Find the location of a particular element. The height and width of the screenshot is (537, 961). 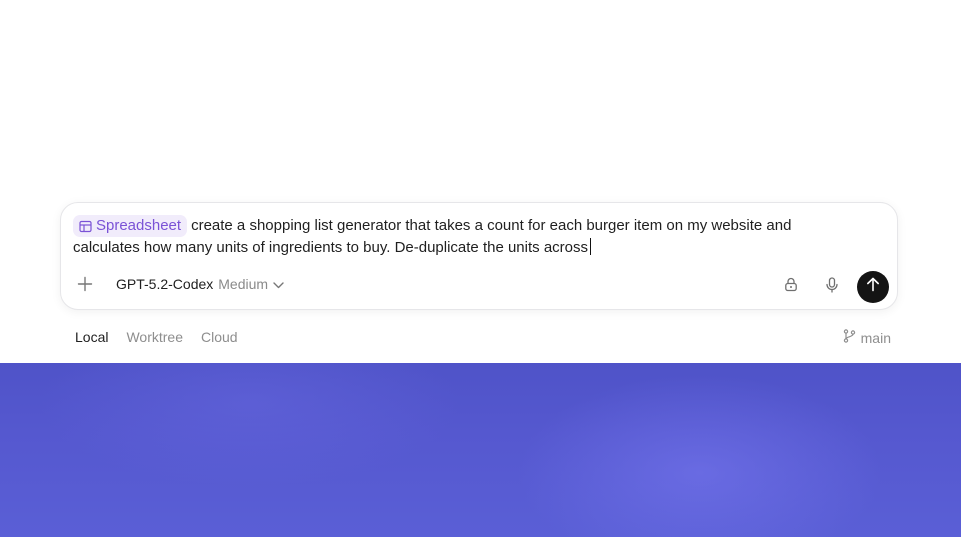

branch-name: main is located at coordinates (875, 337).